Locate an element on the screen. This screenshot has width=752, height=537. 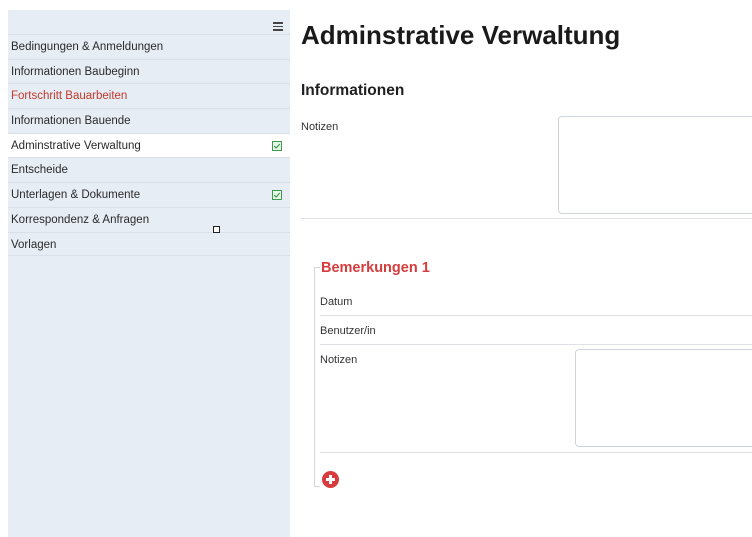
date-label: Datum is located at coordinates (336, 302).